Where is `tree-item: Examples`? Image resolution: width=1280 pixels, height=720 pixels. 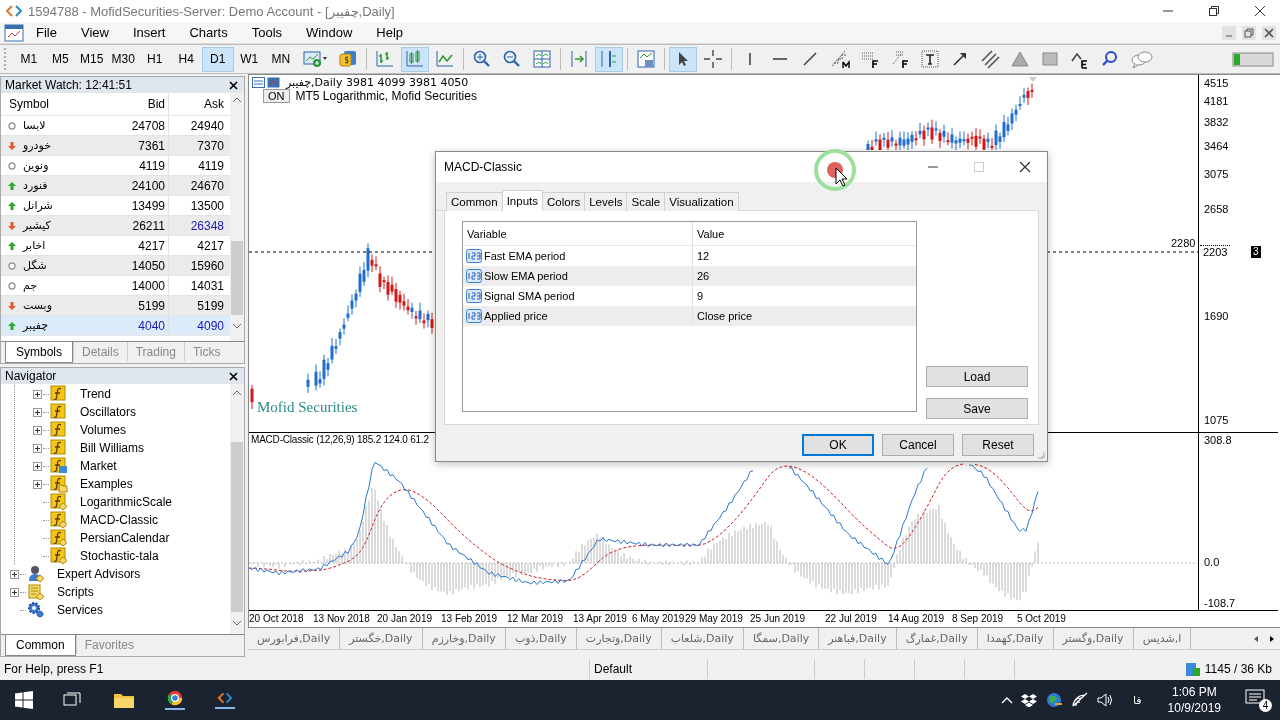 tree-item: Examples is located at coordinates (106, 484).